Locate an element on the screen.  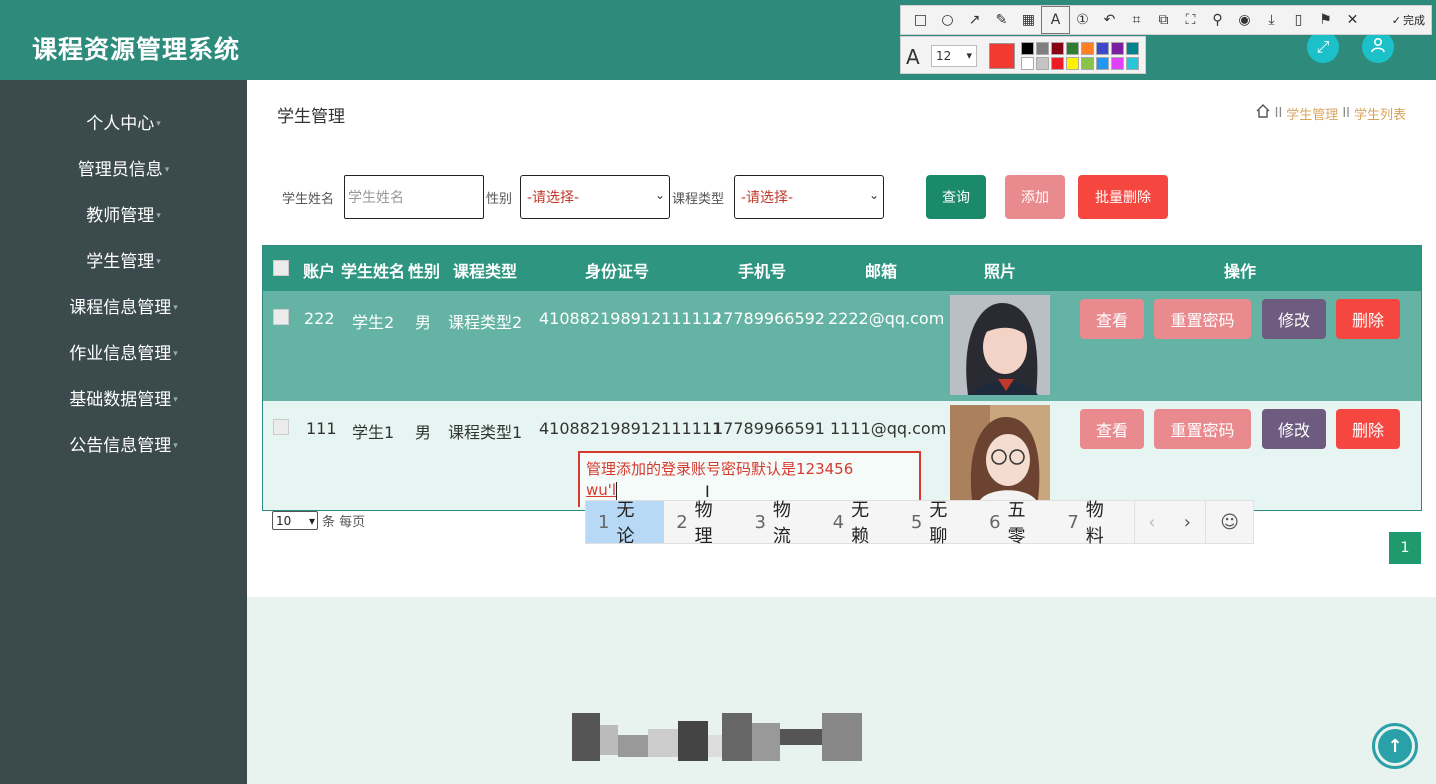
ime-candidate: 3 物流 is located at coordinates (781, 523).